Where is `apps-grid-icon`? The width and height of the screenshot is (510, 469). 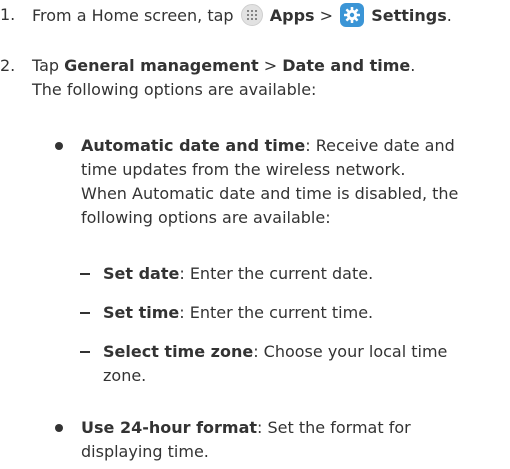 apps-grid-icon is located at coordinates (251, 15).